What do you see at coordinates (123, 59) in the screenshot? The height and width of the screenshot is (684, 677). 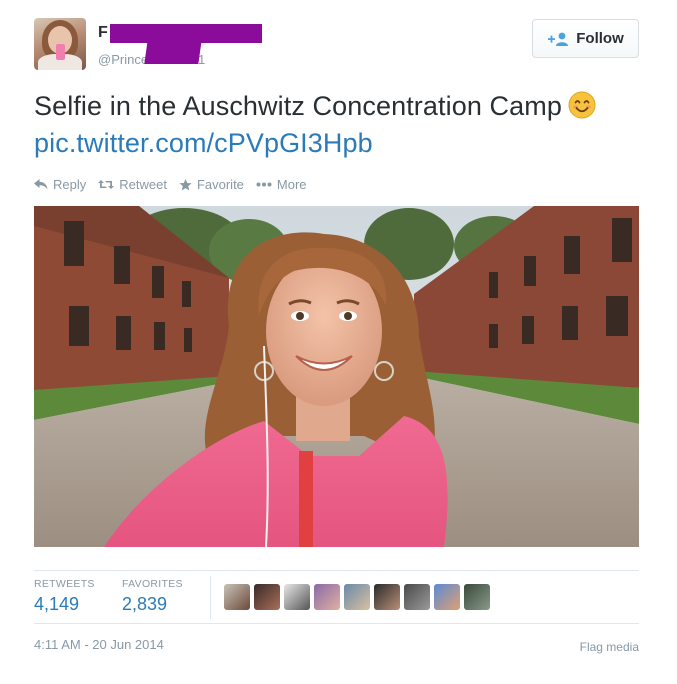 I see `author-handle-start: @Prince` at bounding box center [123, 59].